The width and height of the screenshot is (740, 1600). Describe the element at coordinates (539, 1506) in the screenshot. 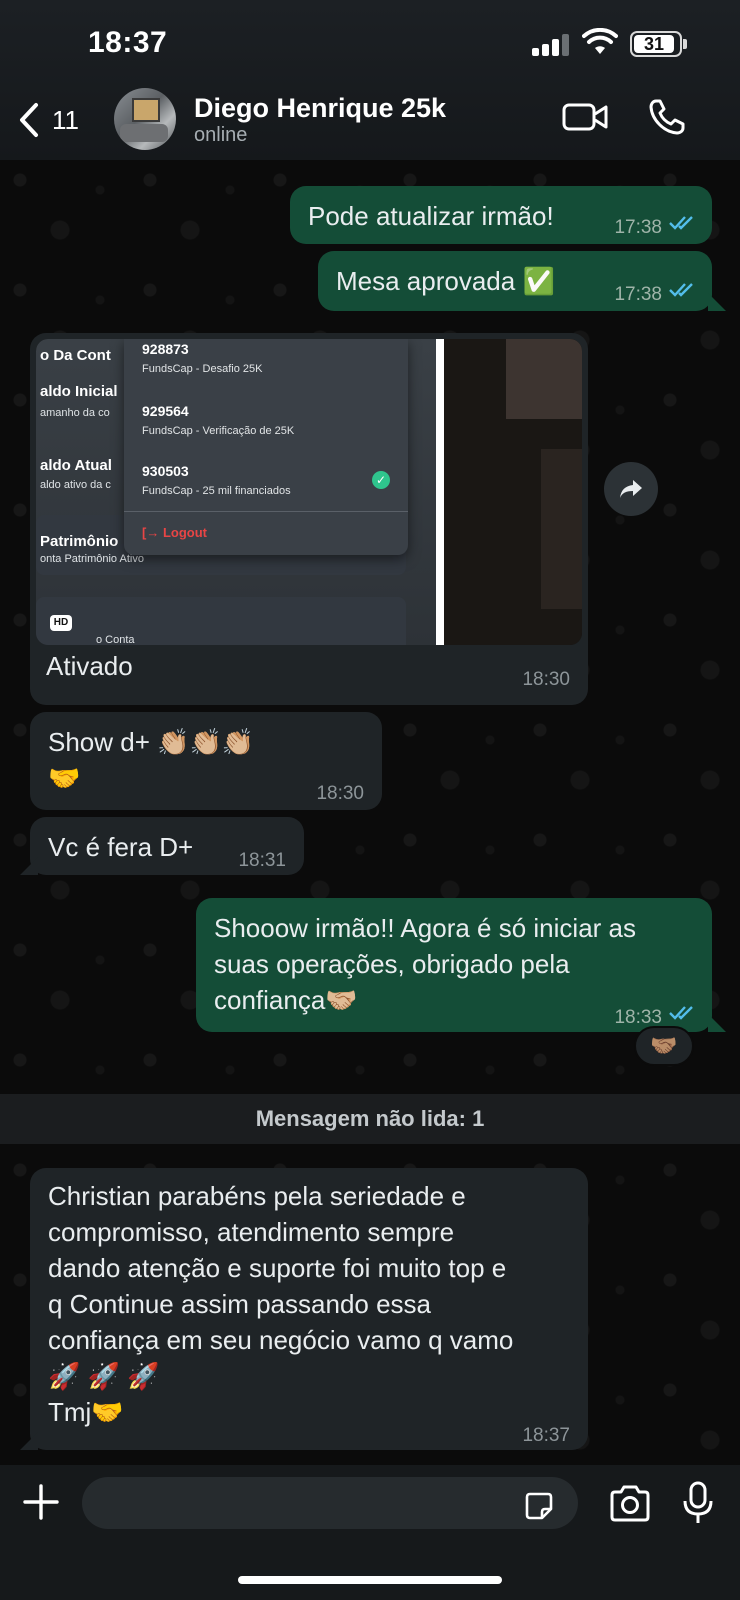

I see `sticker-icon` at that location.